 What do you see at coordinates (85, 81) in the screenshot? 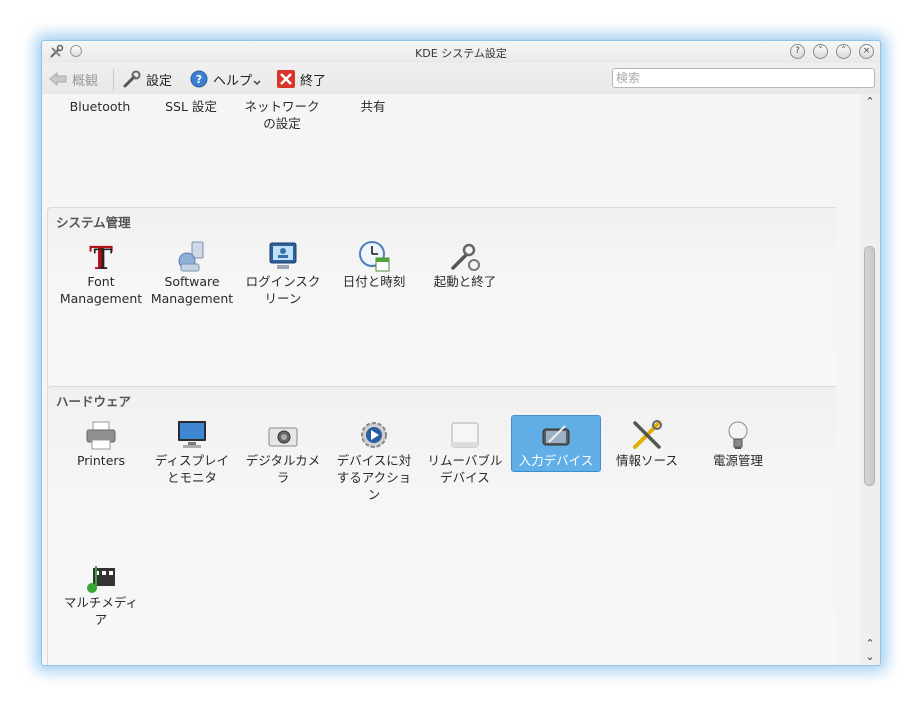
I see `overview-label: 概観` at bounding box center [85, 81].